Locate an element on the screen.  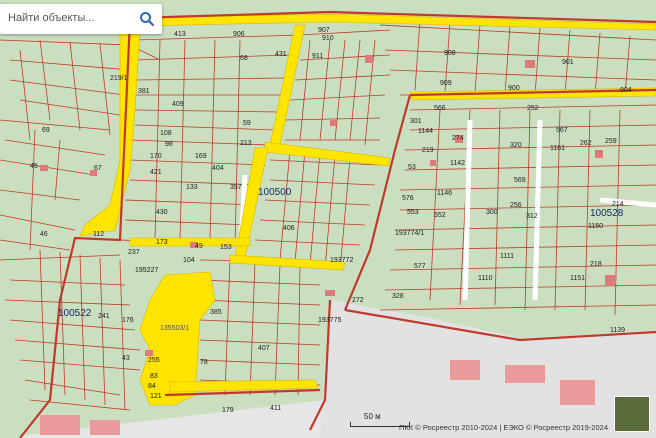
layers-minimap-icon is located at coordinates (632, 414).